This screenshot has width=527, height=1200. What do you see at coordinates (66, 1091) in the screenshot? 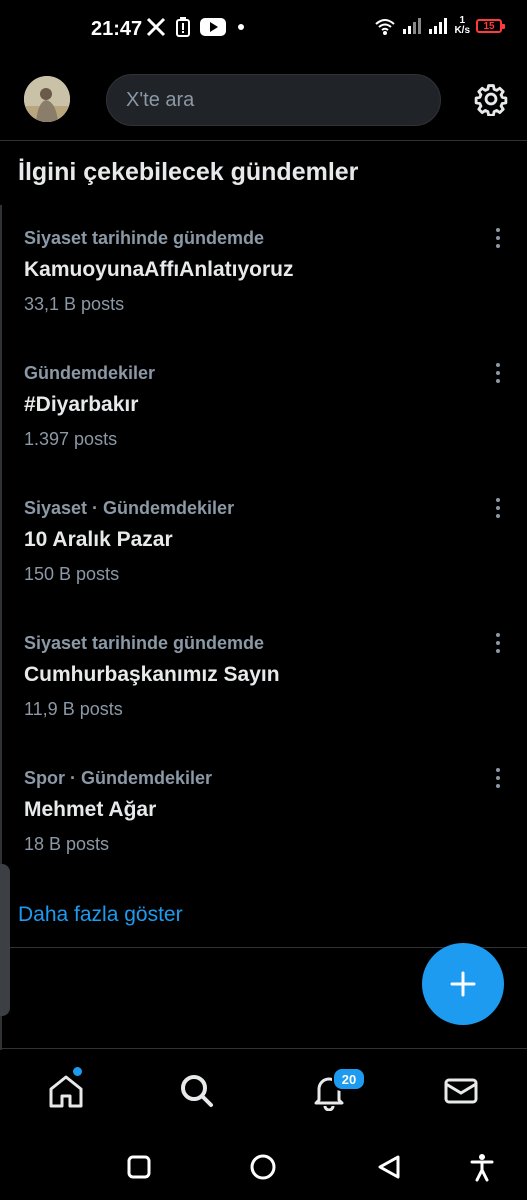
I see `home-icon` at bounding box center [66, 1091].